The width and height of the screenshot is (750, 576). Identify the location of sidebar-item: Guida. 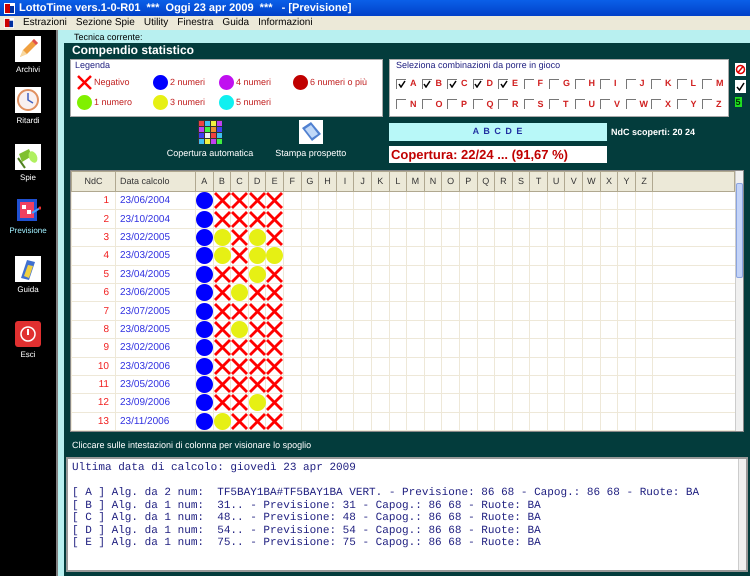
(28, 290).